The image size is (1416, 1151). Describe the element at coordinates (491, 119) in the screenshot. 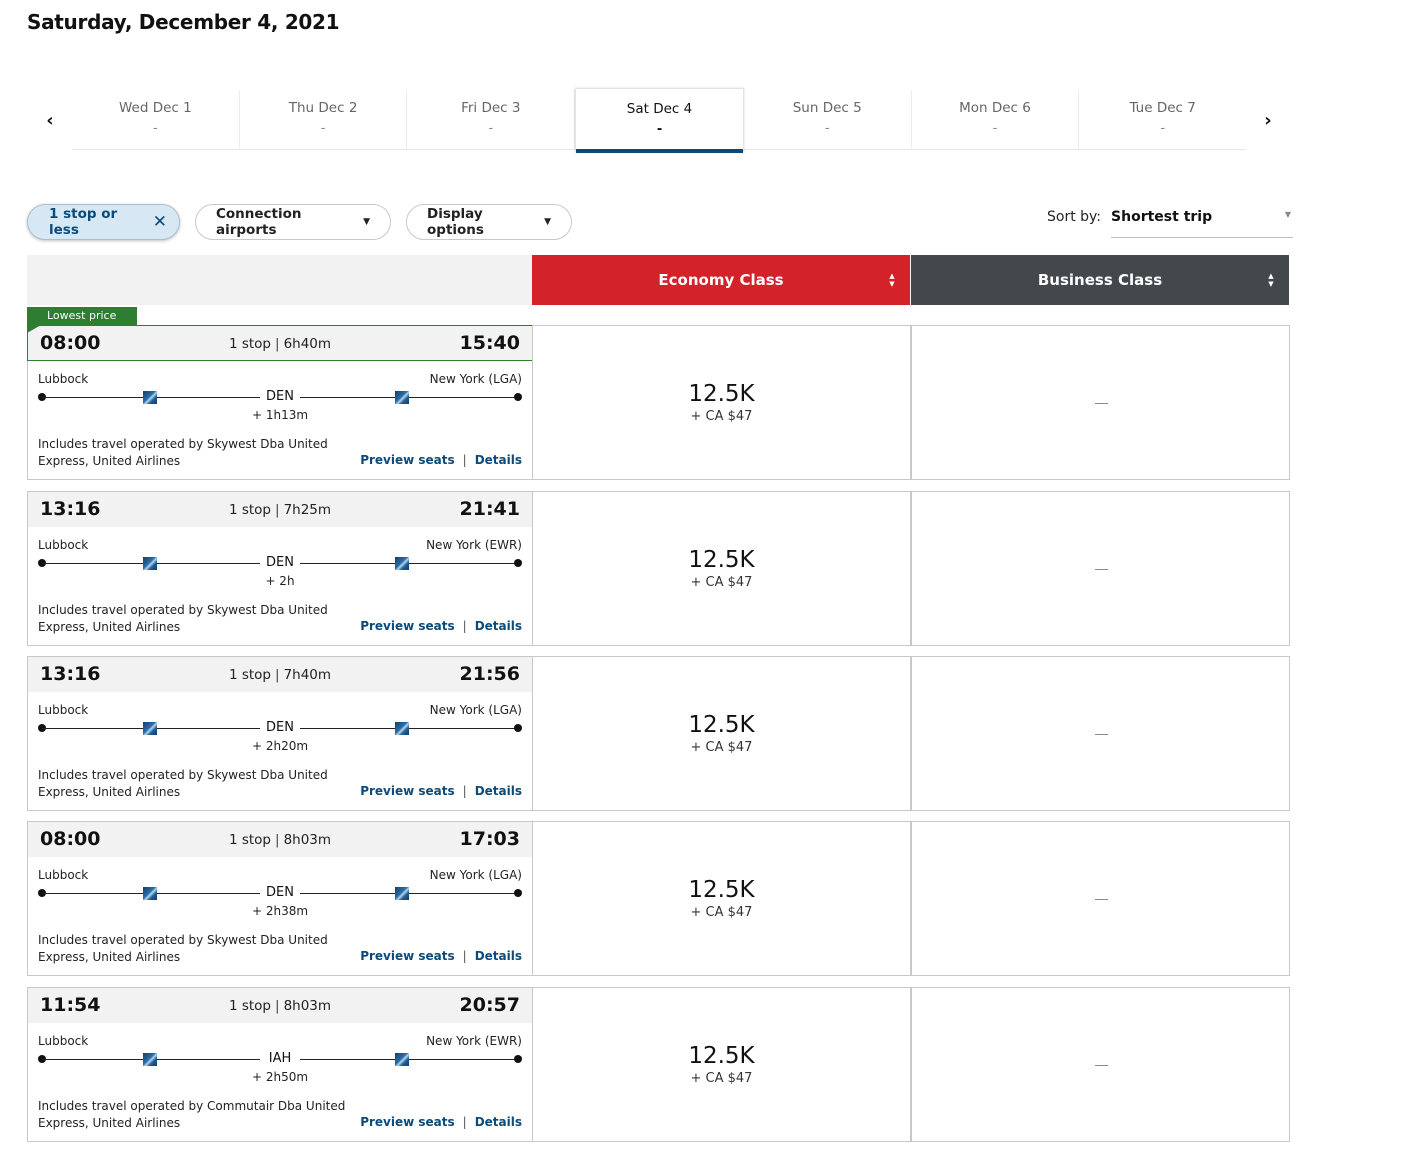

I see `date-tab-fri-dec-3: Fri Dec 3 -` at that location.